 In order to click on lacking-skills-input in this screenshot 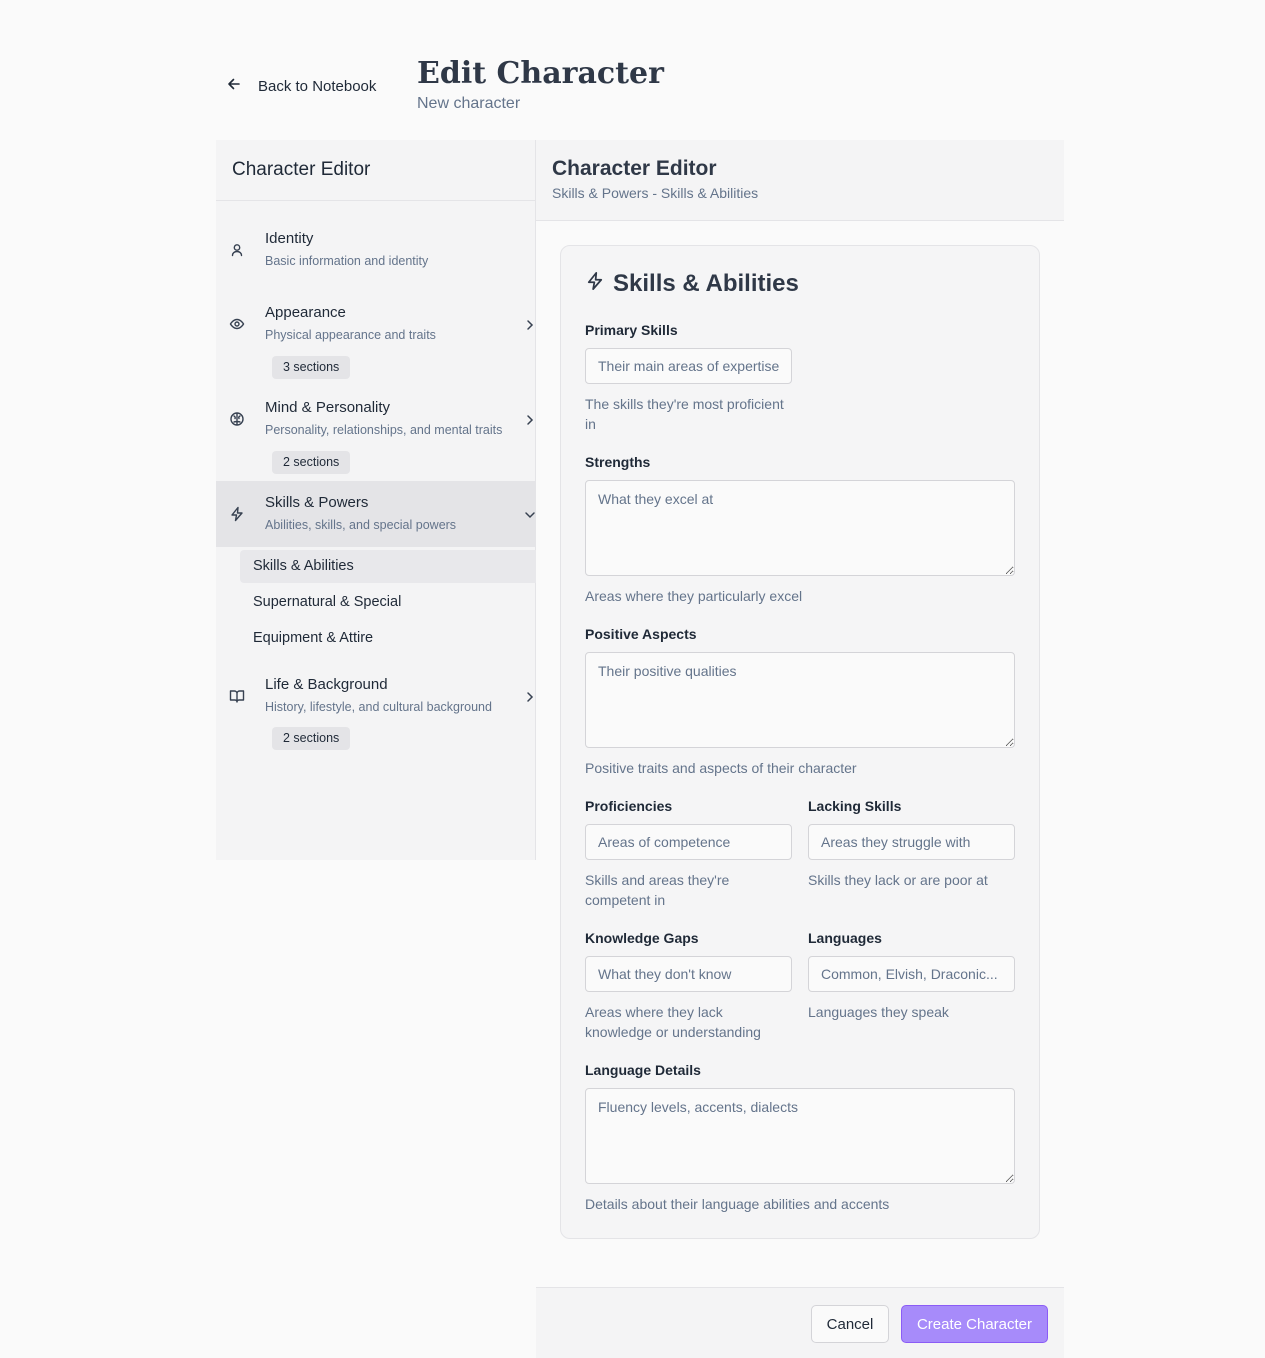, I will do `click(911, 842)`.